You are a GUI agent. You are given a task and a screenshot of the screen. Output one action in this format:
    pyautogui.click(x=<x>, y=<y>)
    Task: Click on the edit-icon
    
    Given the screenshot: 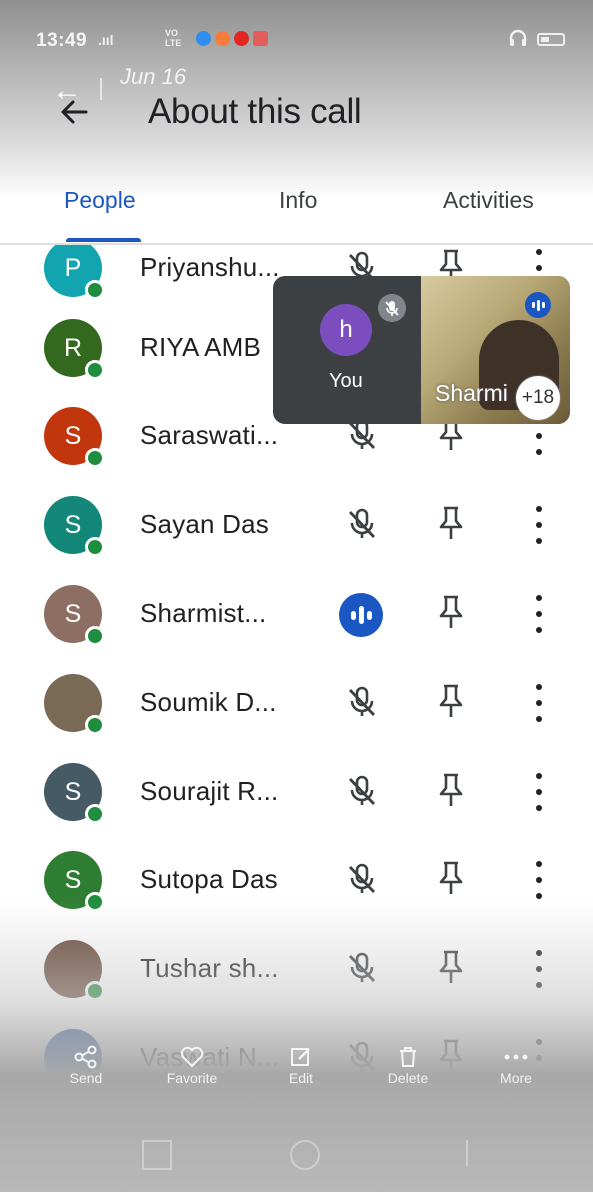 What is the action you would take?
    pyautogui.click(x=301, y=1057)
    